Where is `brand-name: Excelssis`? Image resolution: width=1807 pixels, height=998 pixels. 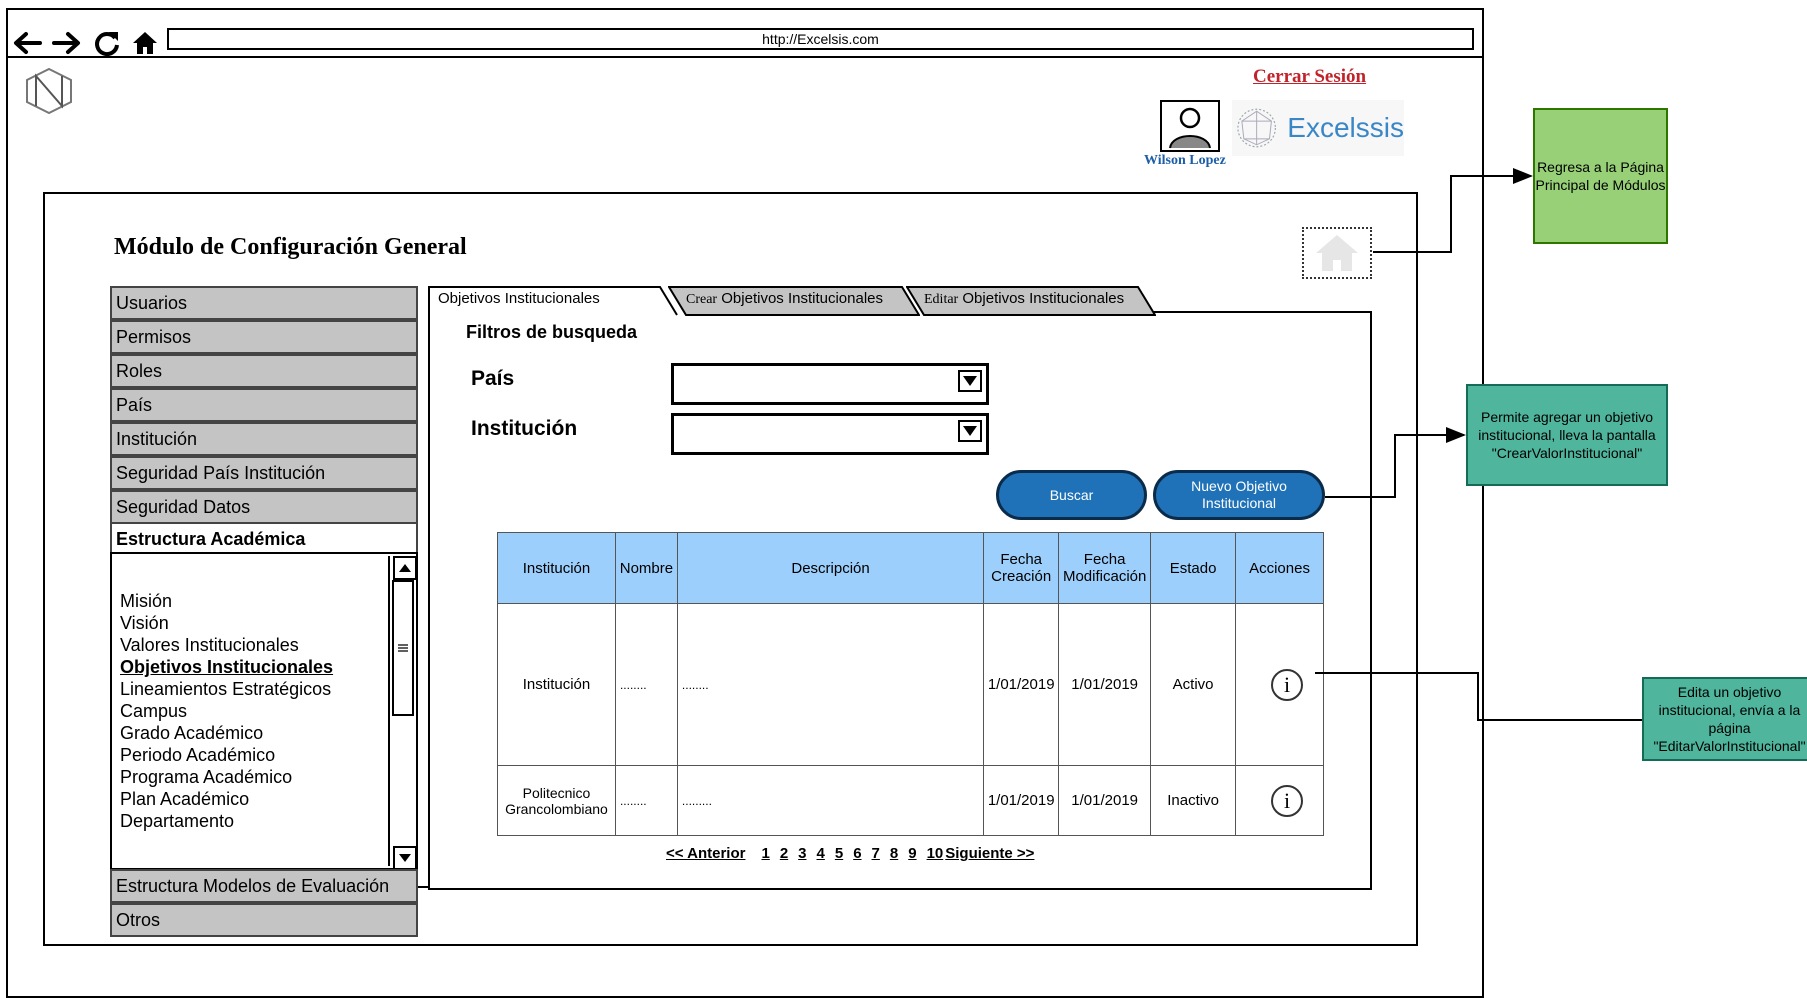
brand-name: Excelssis is located at coordinates (1345, 127).